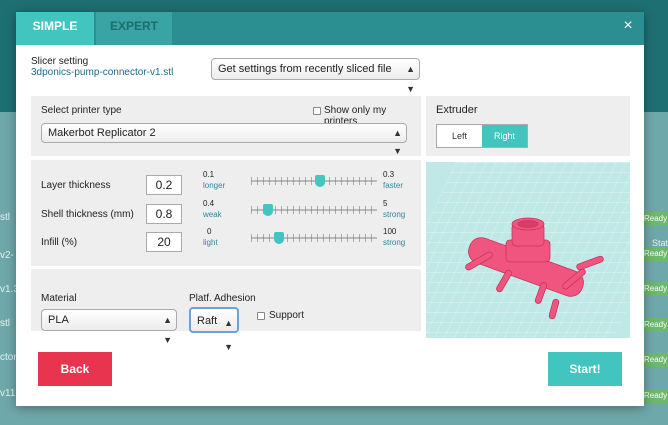  What do you see at coordinates (164, 185) in the screenshot?
I see `layer-thickness-input: 0.2` at bounding box center [164, 185].